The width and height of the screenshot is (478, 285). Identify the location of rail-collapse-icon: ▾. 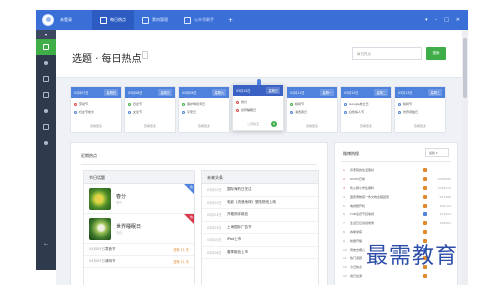
(46, 34).